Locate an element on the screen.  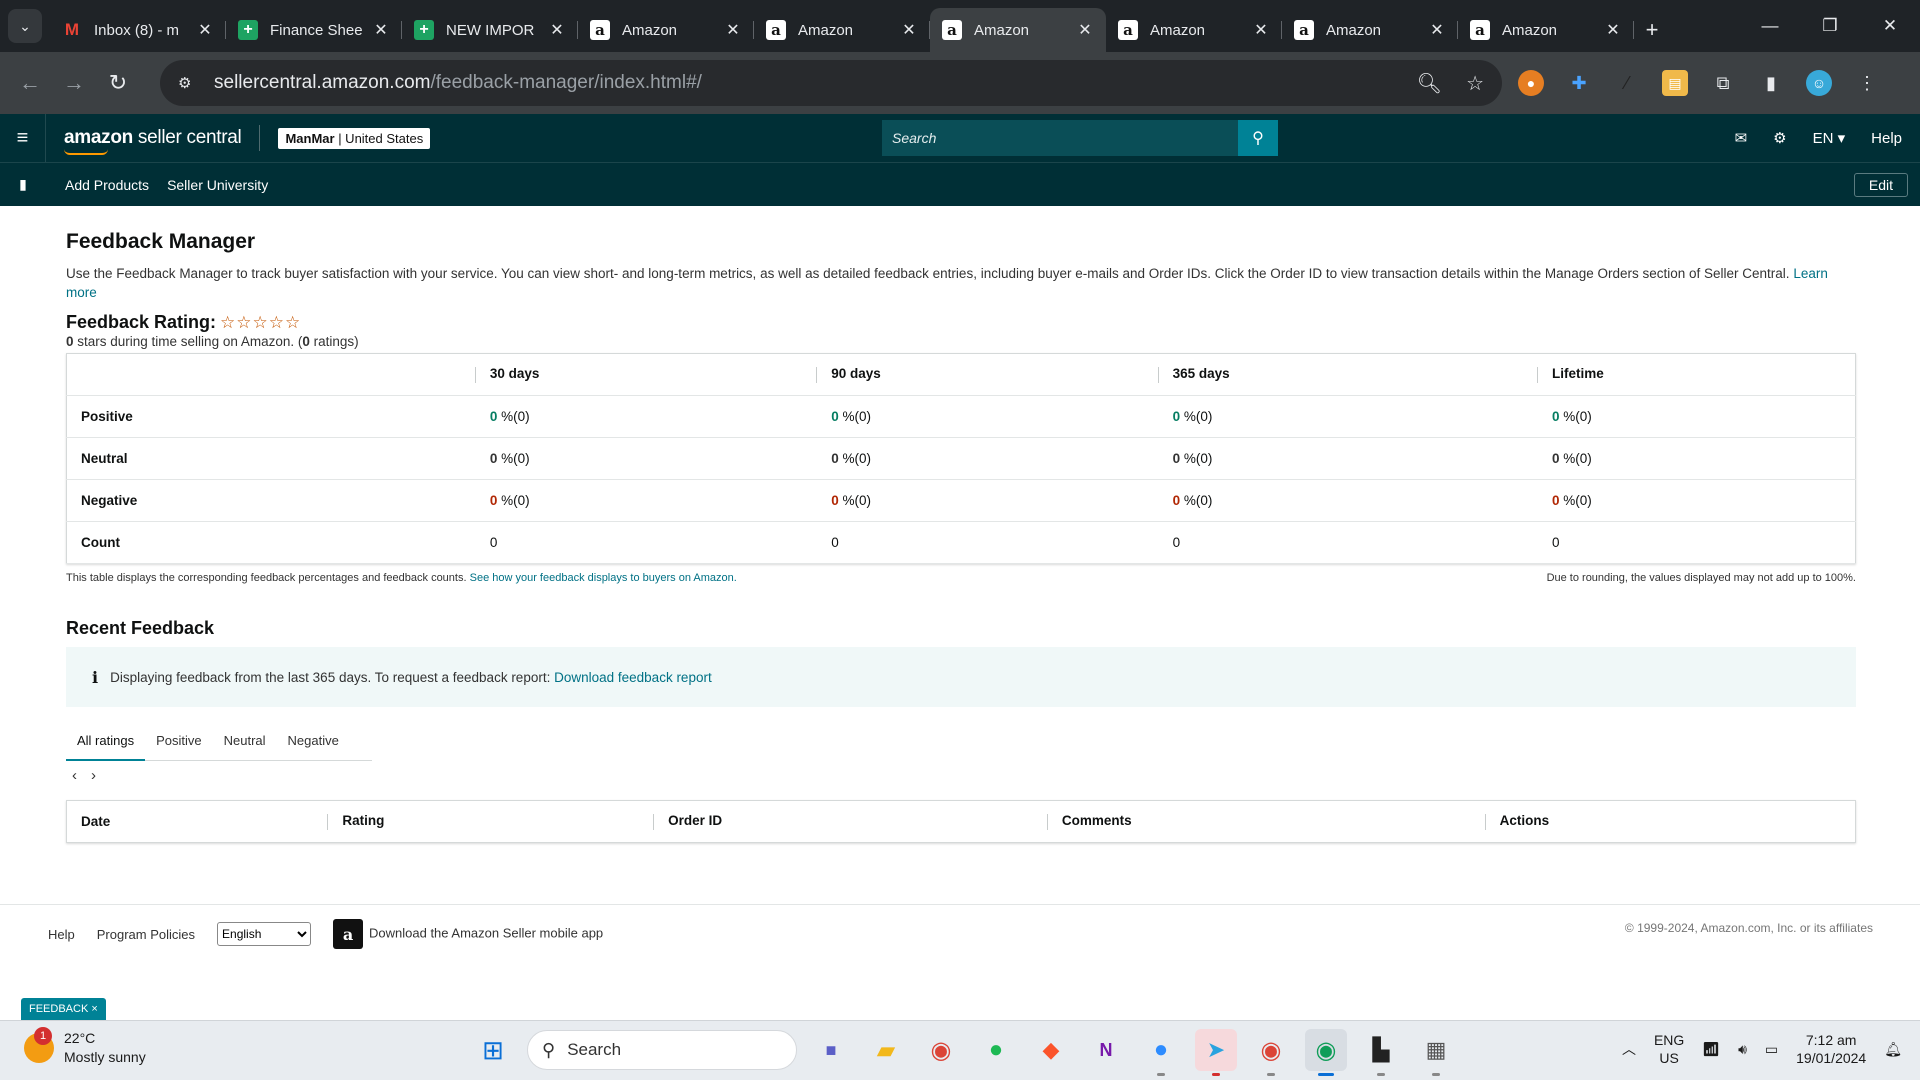
extension-icon: ● is located at coordinates (1531, 83).